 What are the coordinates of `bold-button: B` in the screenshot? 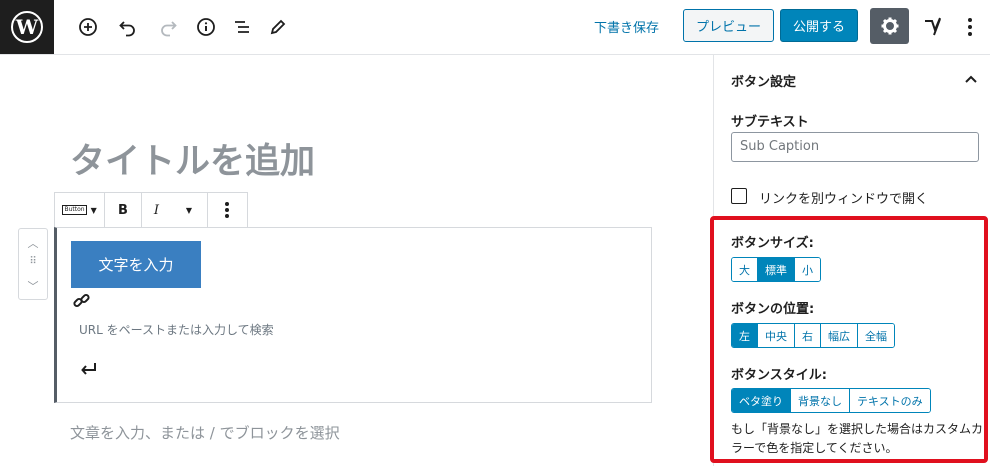 It's located at (123, 210).